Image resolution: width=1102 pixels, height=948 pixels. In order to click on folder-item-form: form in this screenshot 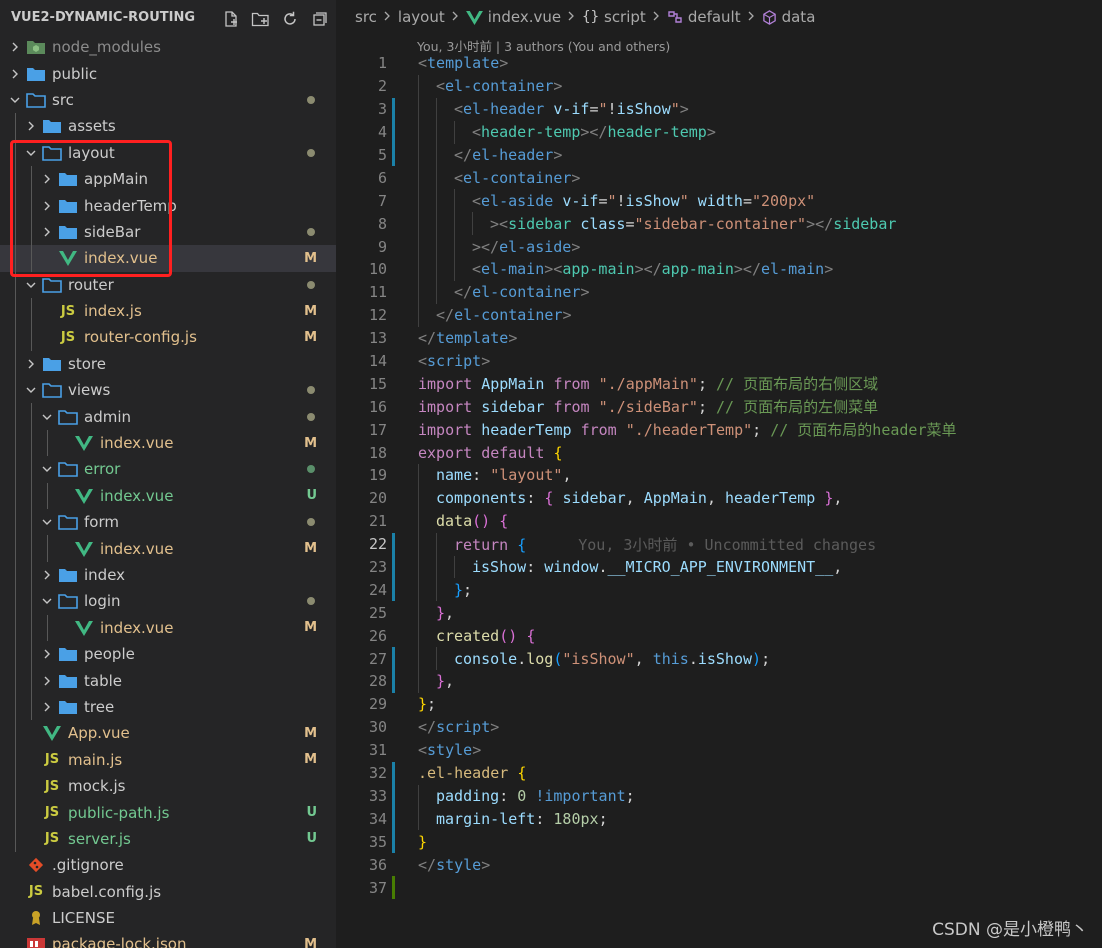, I will do `click(168, 522)`.